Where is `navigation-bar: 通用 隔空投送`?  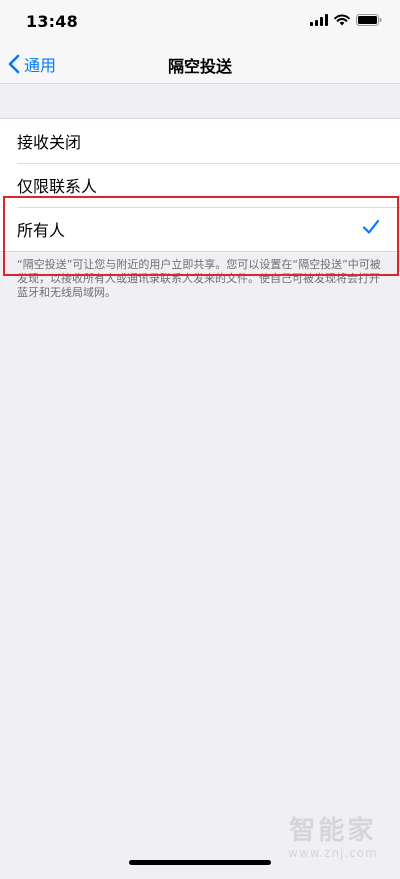
navigation-bar: 通用 隔空投送 is located at coordinates (200, 64).